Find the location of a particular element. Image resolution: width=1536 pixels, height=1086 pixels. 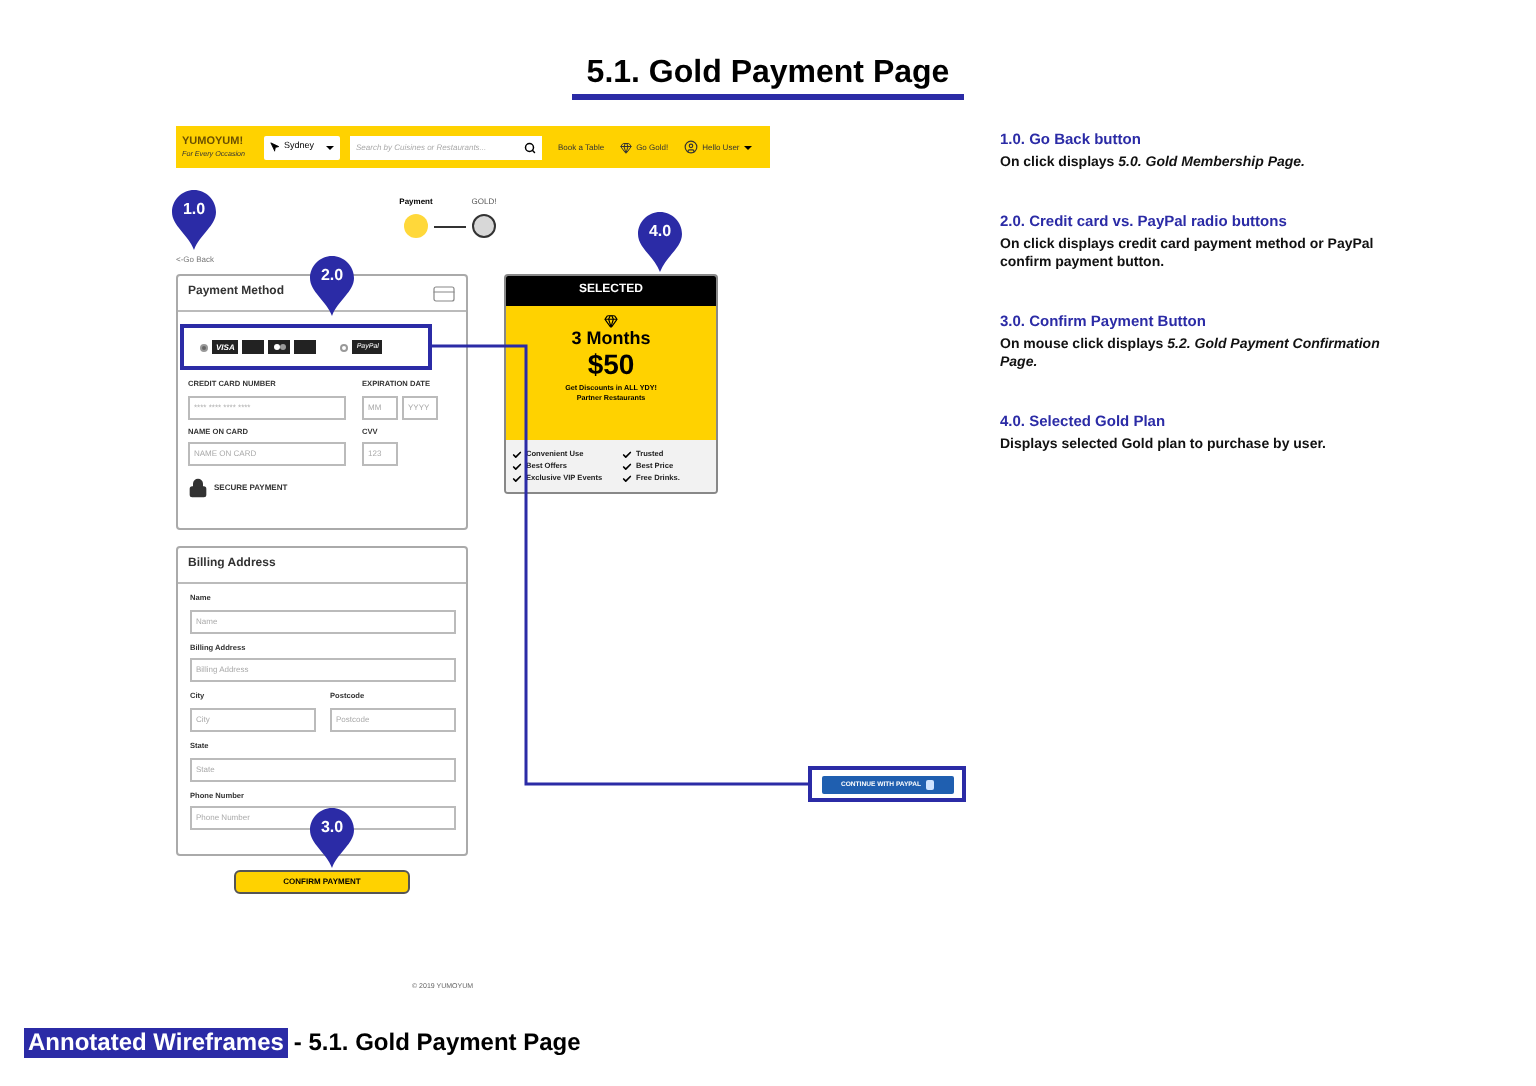

plan-price: $50 is located at coordinates (611, 365).